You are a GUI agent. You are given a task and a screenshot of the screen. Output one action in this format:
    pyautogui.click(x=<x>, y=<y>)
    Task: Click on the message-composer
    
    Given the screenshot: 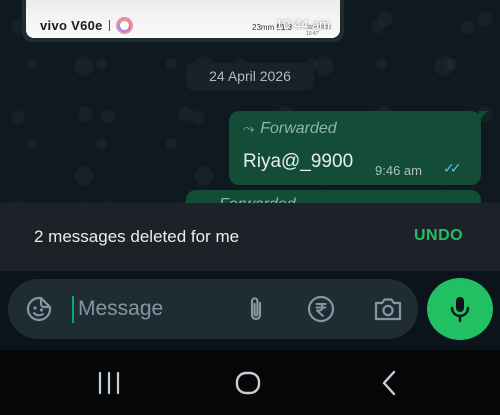 What is the action you would take?
    pyautogui.click(x=213, y=309)
    